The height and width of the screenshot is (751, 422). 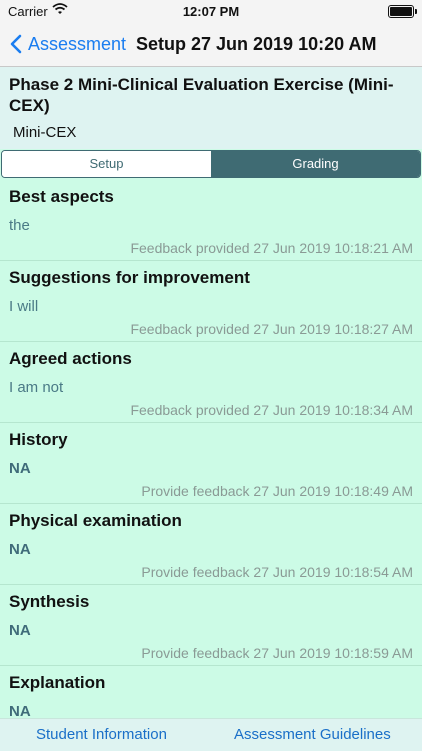 What do you see at coordinates (16, 44) in the screenshot?
I see `chevron-left-icon` at bounding box center [16, 44].